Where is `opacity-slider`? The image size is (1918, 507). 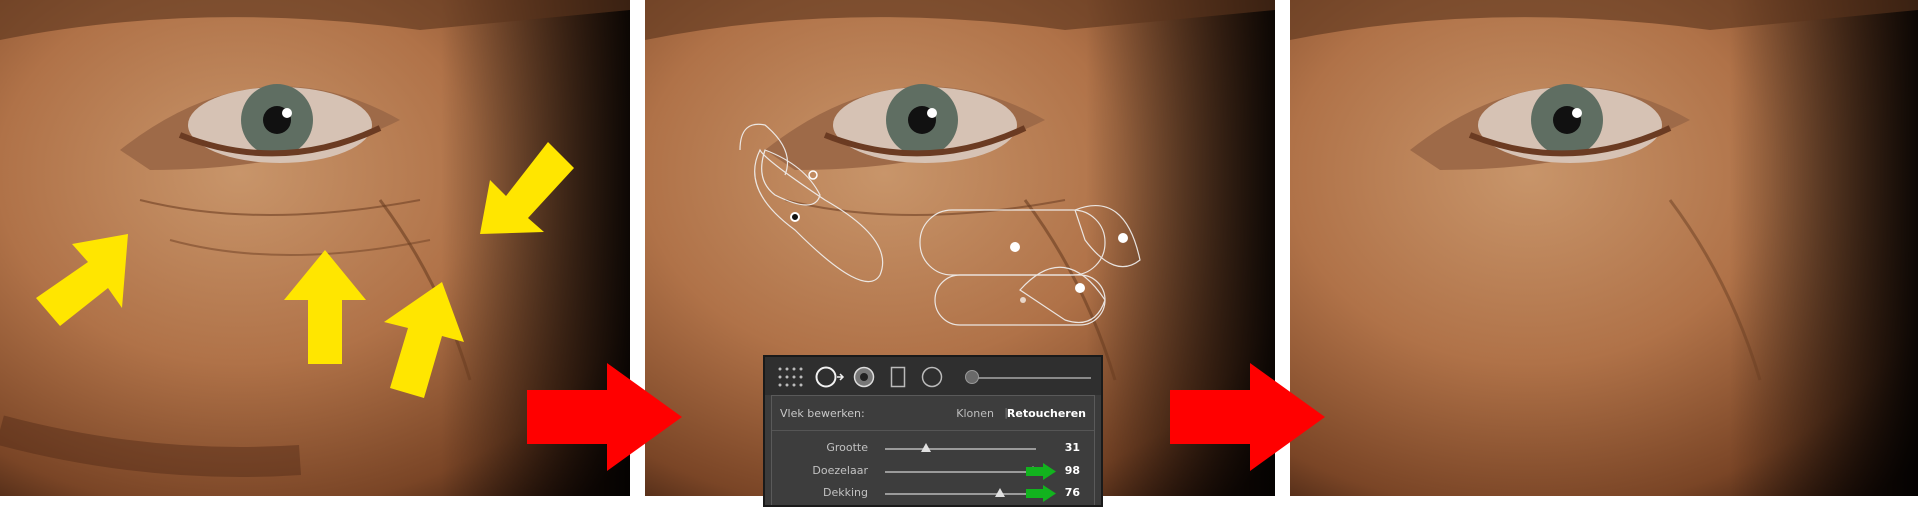 opacity-slider is located at coordinates (960, 494).